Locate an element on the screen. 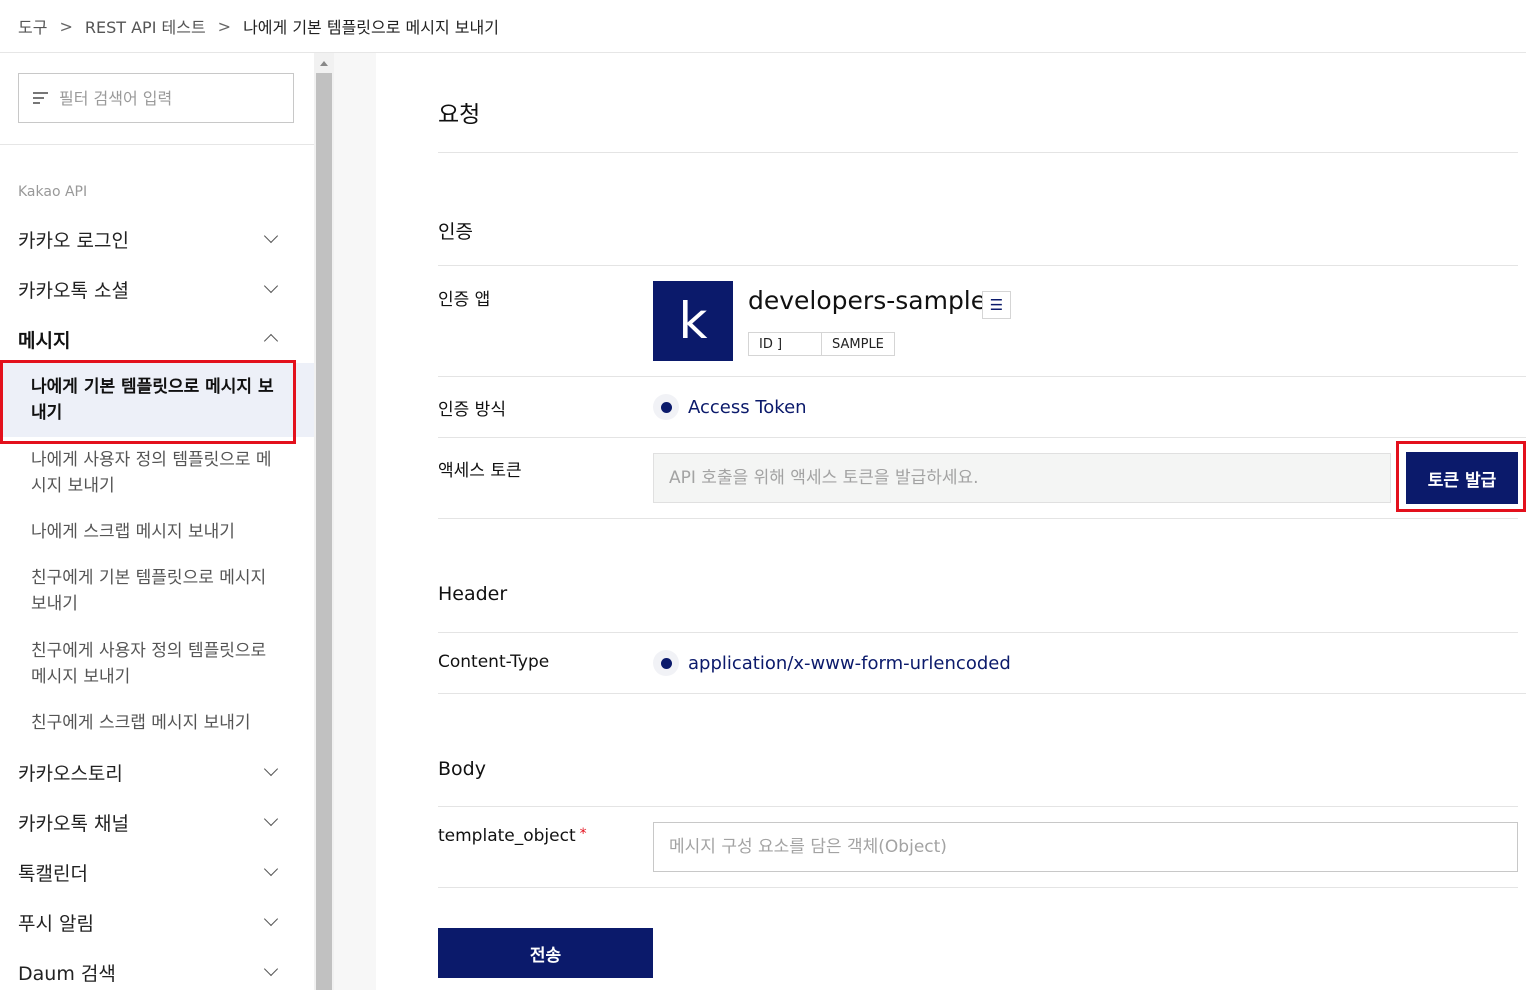  filter-search-input is located at coordinates (169, 98).